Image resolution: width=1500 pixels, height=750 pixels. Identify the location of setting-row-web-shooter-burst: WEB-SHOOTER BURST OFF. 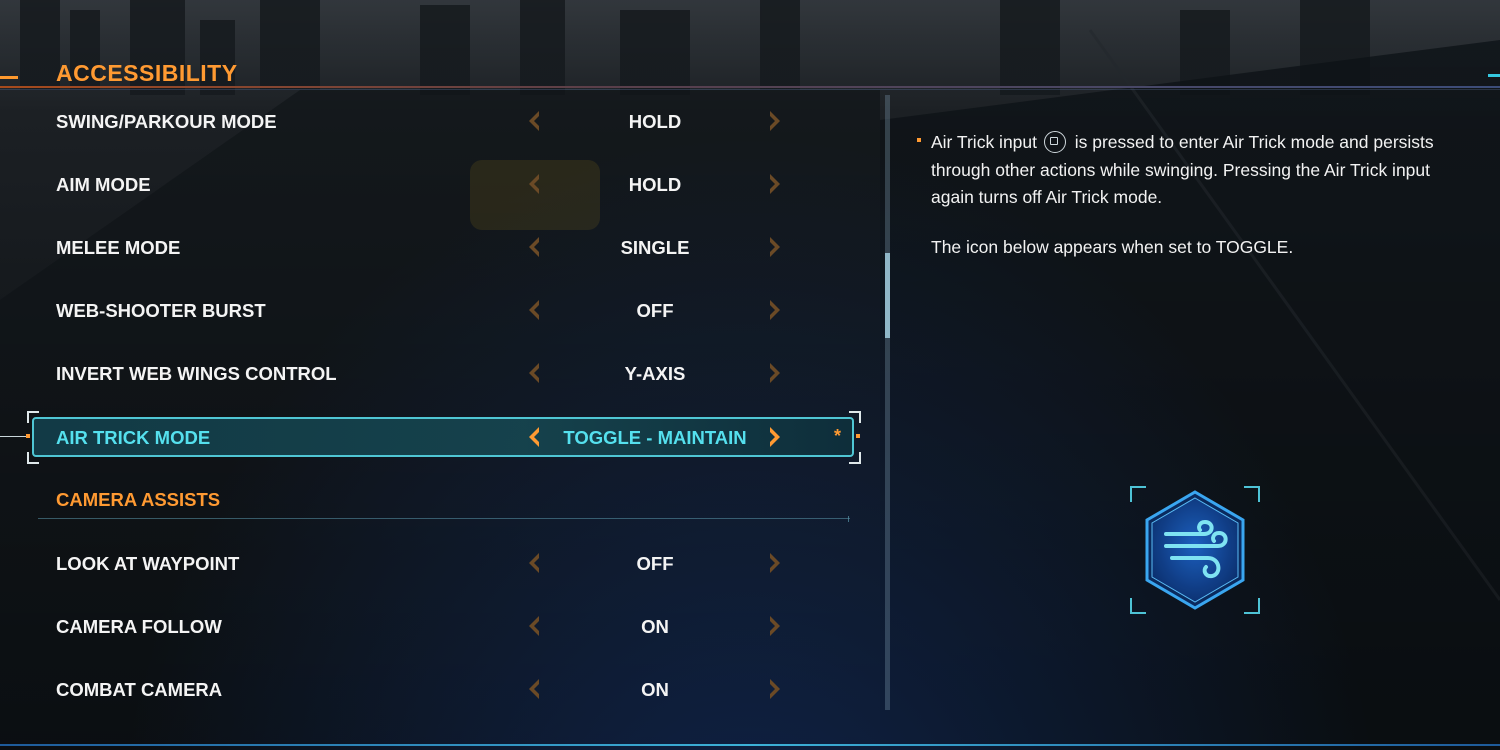
(443, 310).